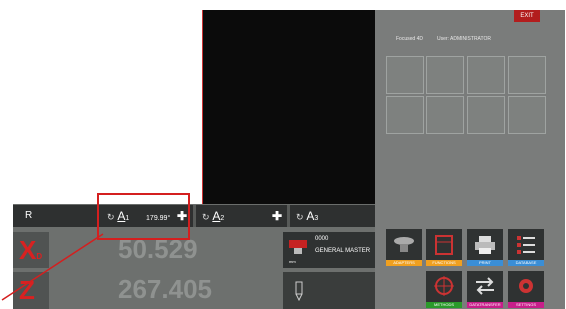  Describe the element at coordinates (444, 305) in the screenshot. I see `methods-label: METHODS` at that location.